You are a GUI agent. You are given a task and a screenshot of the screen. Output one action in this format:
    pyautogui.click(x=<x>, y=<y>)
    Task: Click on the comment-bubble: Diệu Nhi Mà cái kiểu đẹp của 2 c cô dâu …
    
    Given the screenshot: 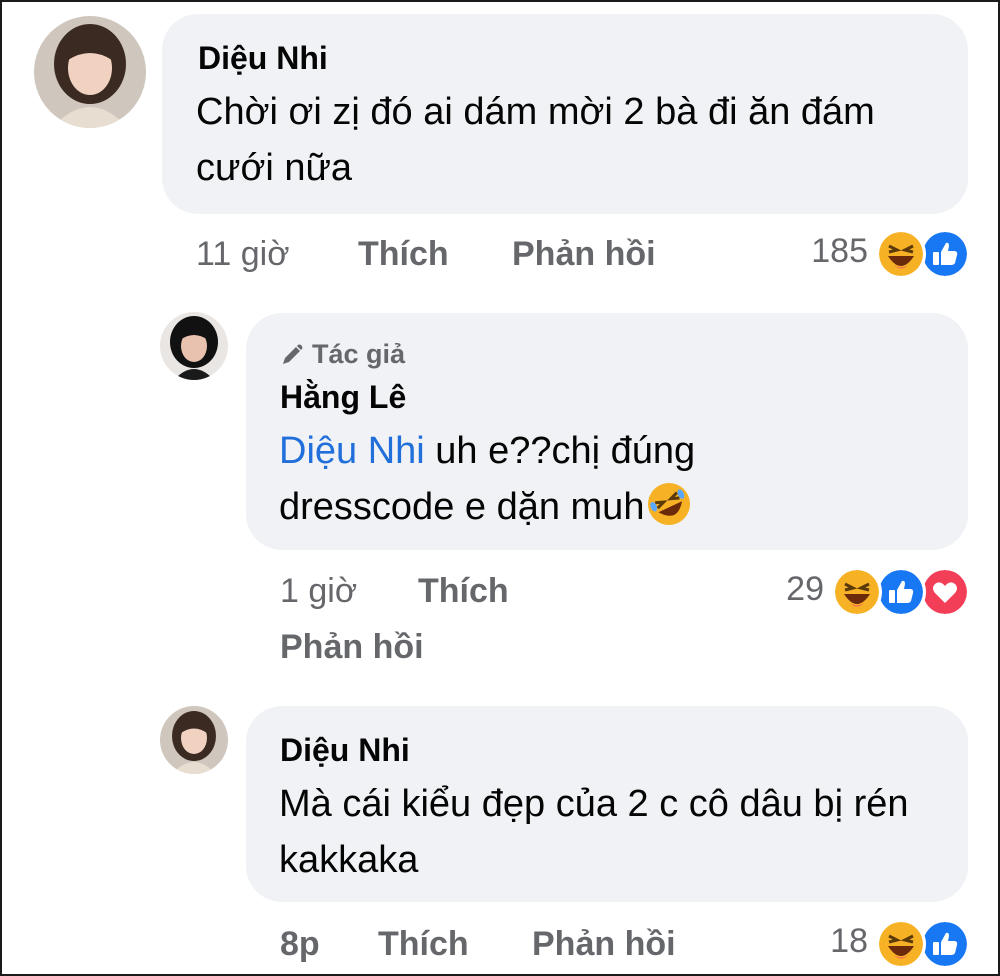 What is the action you would take?
    pyautogui.click(x=607, y=804)
    